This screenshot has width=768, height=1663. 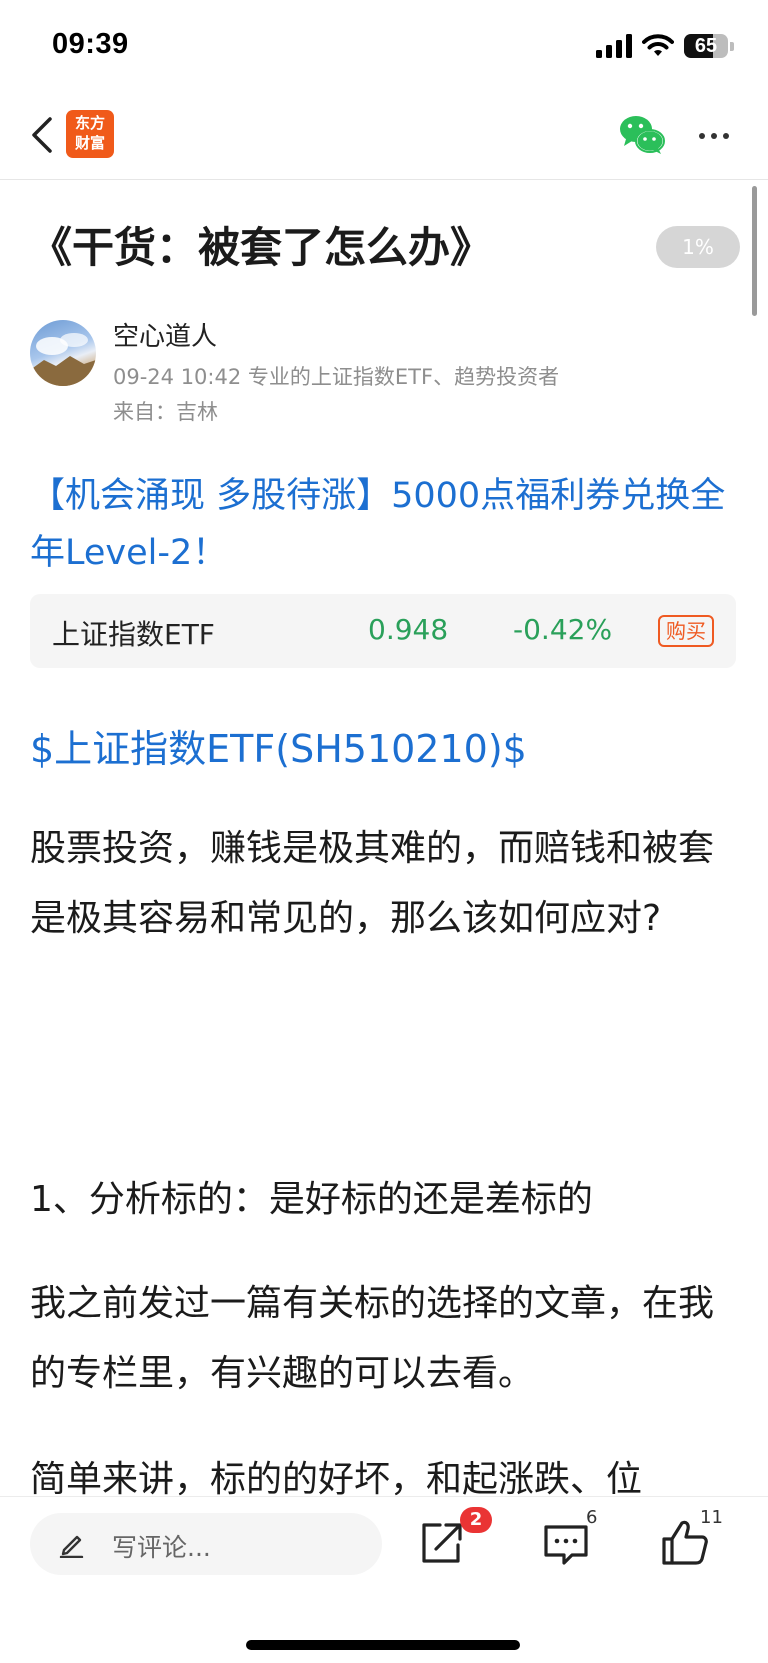 I want to click on status-icons: 65, so click(x=665, y=46).